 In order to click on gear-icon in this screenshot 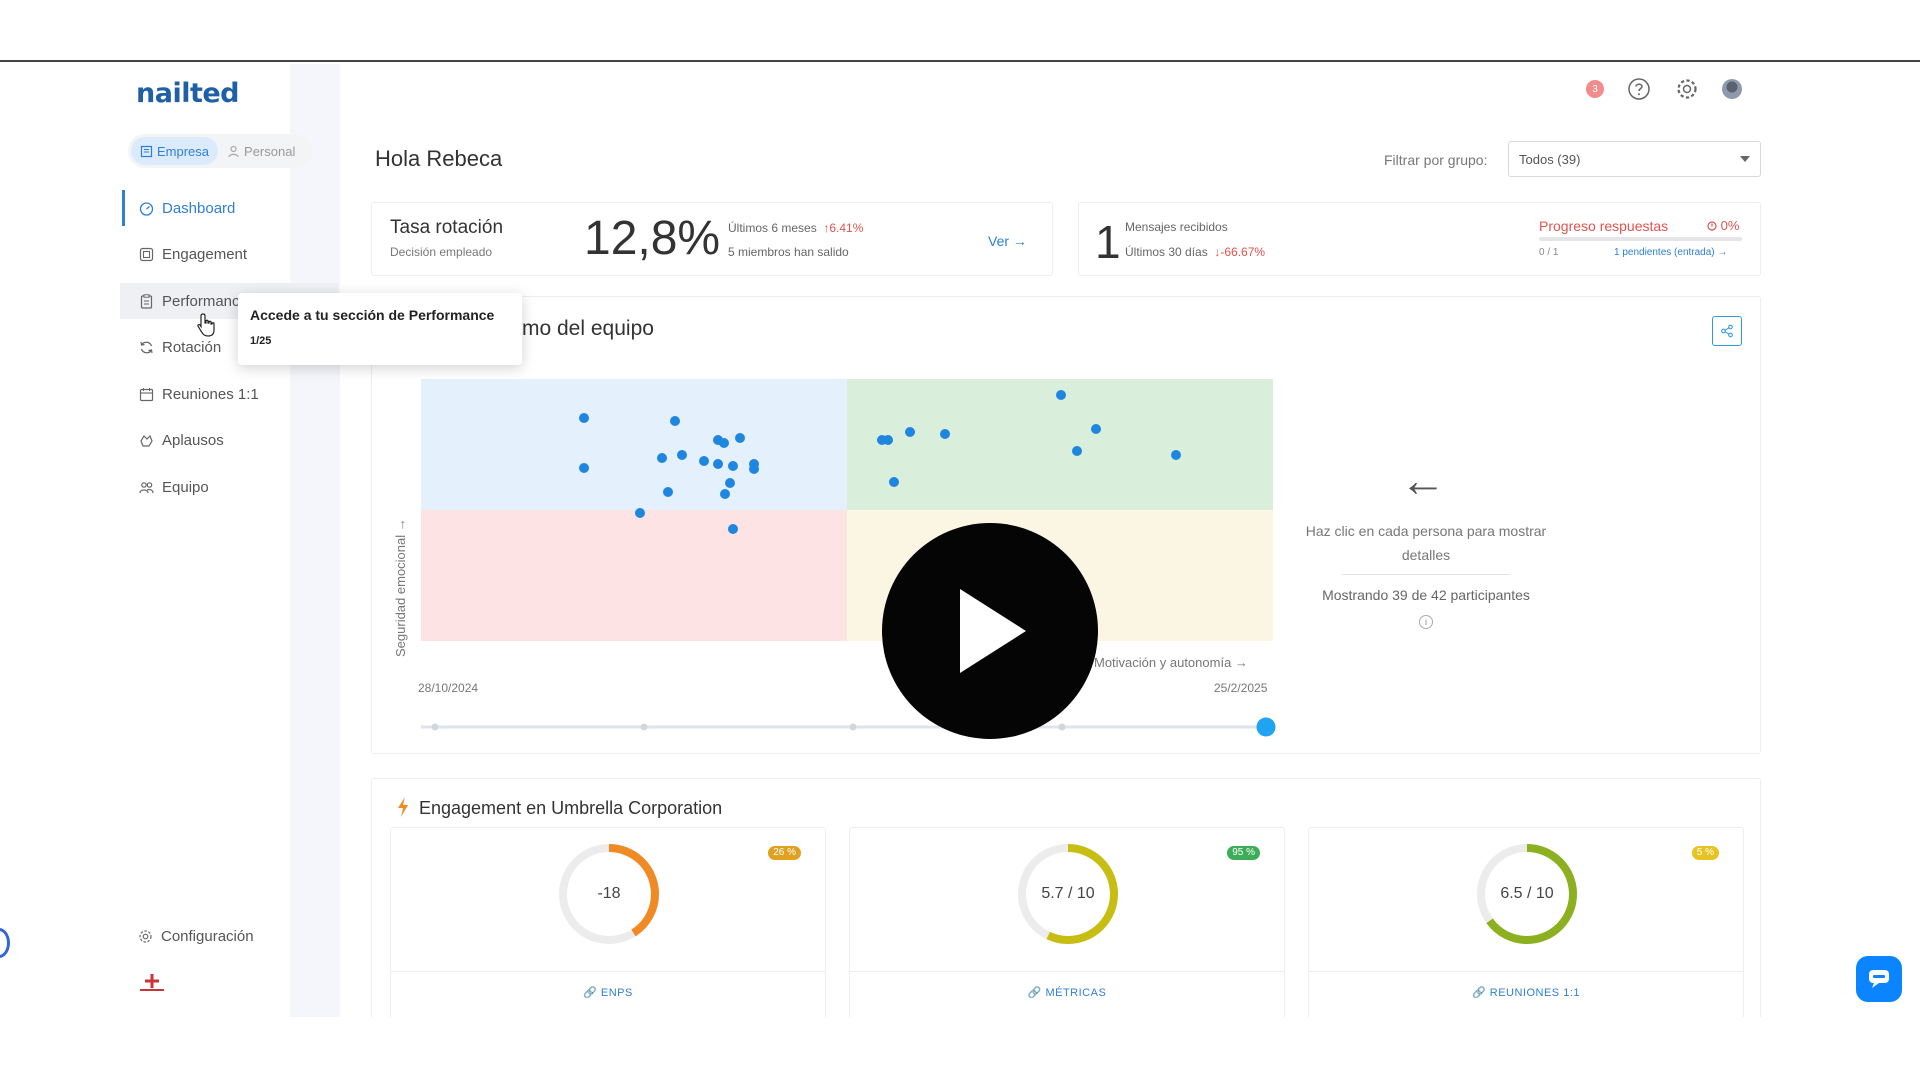, I will do `click(145, 936)`.